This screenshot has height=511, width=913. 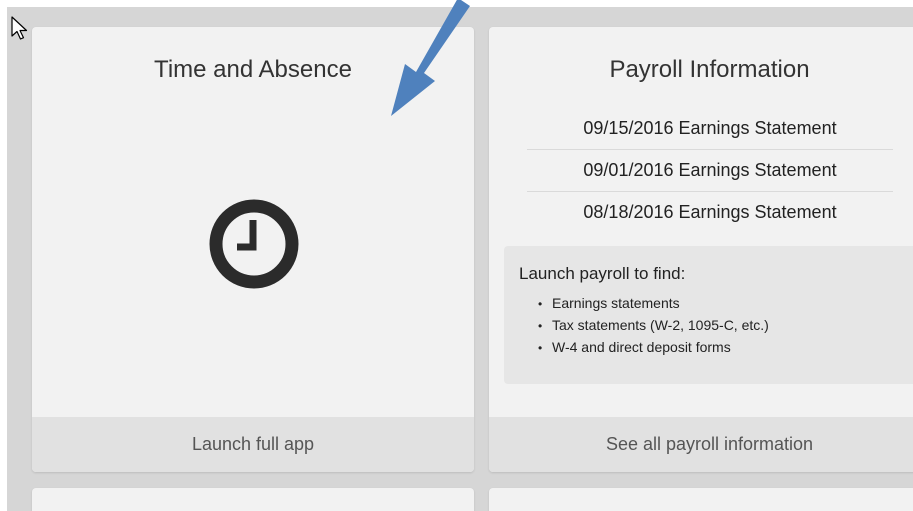 What do you see at coordinates (709, 69) in the screenshot?
I see `payroll-information-title: Payroll Information` at bounding box center [709, 69].